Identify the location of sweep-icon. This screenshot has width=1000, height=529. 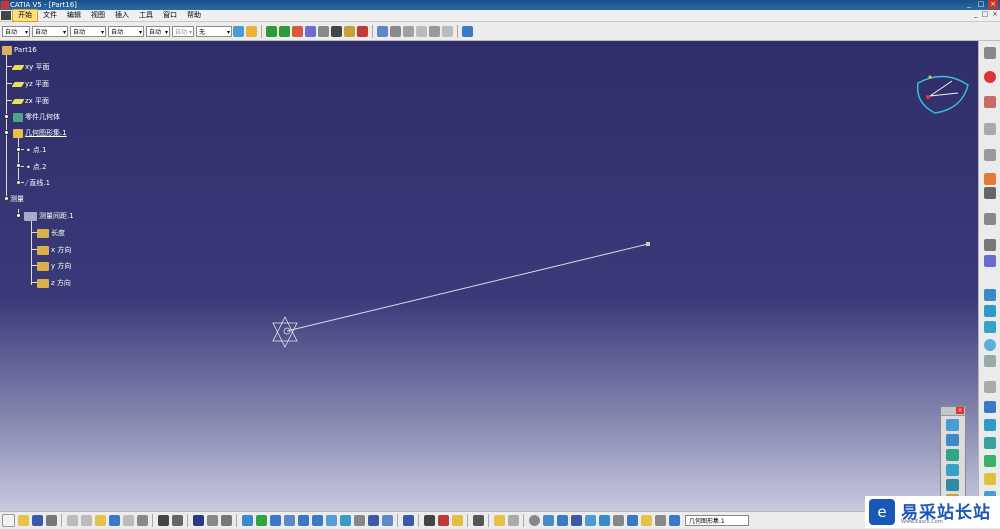
(952, 455).